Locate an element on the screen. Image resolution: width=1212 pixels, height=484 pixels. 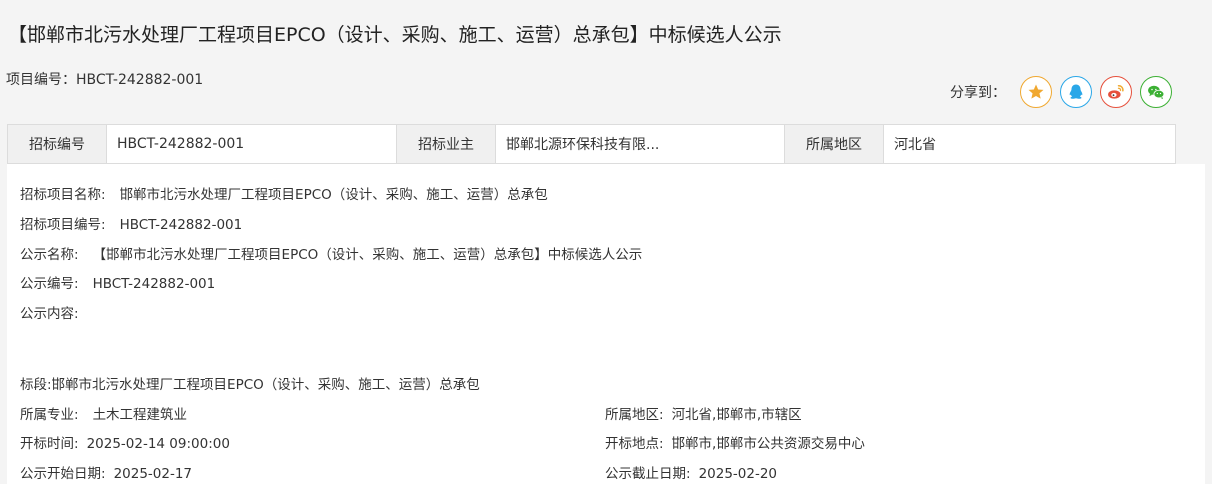
open-place-row: 开标地点: 邯郸市,邯郸市公共资源交易中心 is located at coordinates (735, 442).